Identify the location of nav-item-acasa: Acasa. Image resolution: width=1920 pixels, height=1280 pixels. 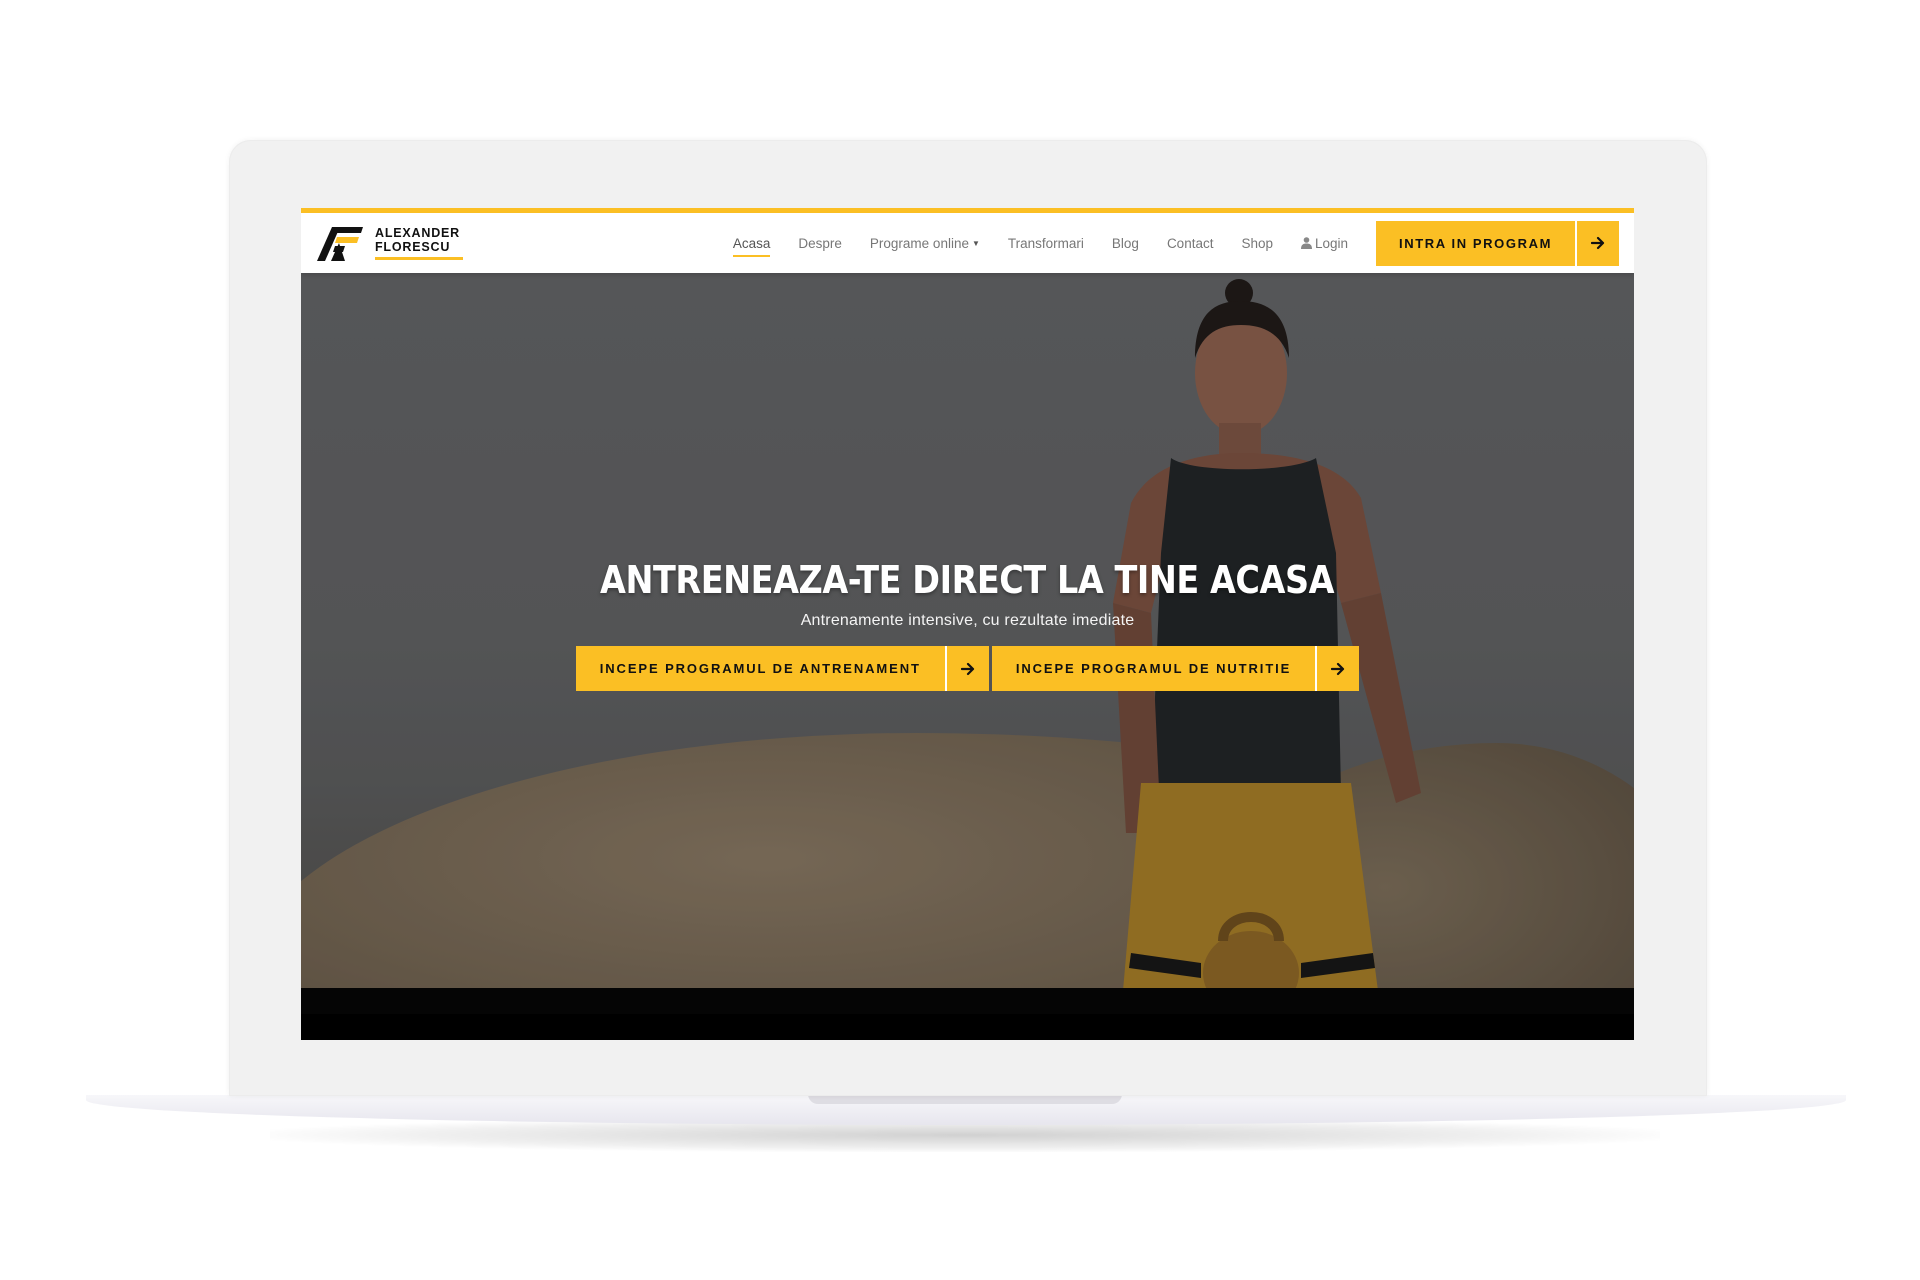
(751, 246).